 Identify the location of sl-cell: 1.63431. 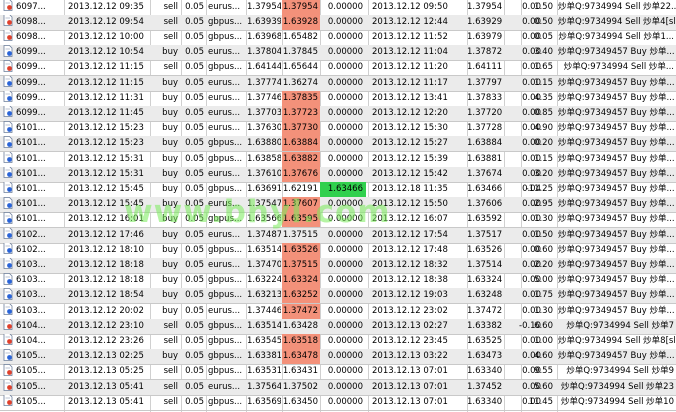
(300, 371).